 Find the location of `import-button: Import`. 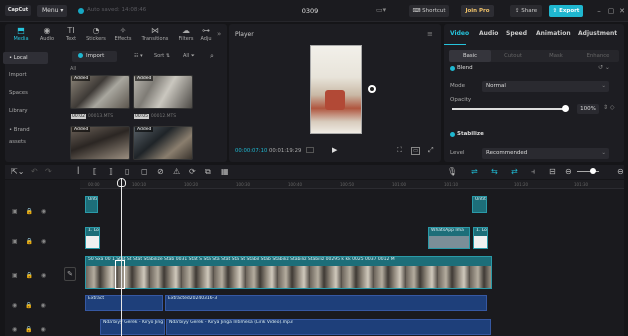

import-button: Import is located at coordinates (94, 56).